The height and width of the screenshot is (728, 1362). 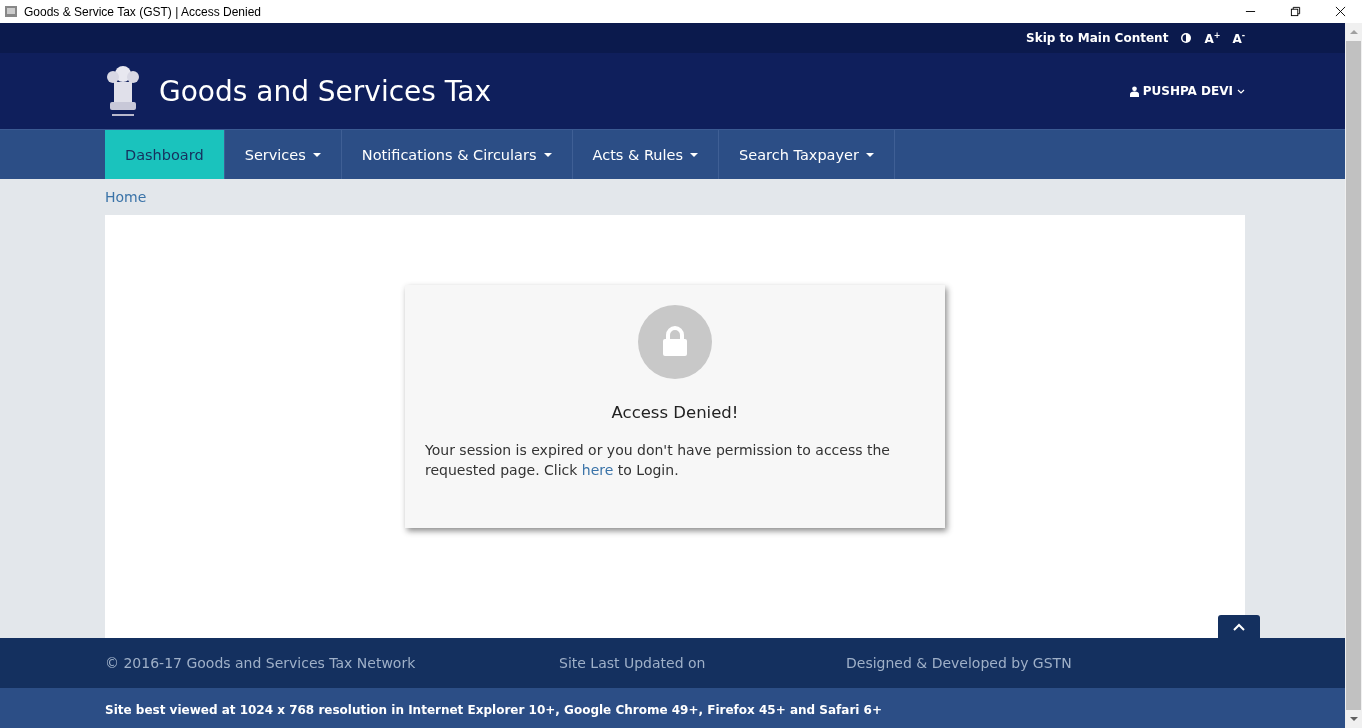 I want to click on scroll-thumb, so click(x=1353, y=375).